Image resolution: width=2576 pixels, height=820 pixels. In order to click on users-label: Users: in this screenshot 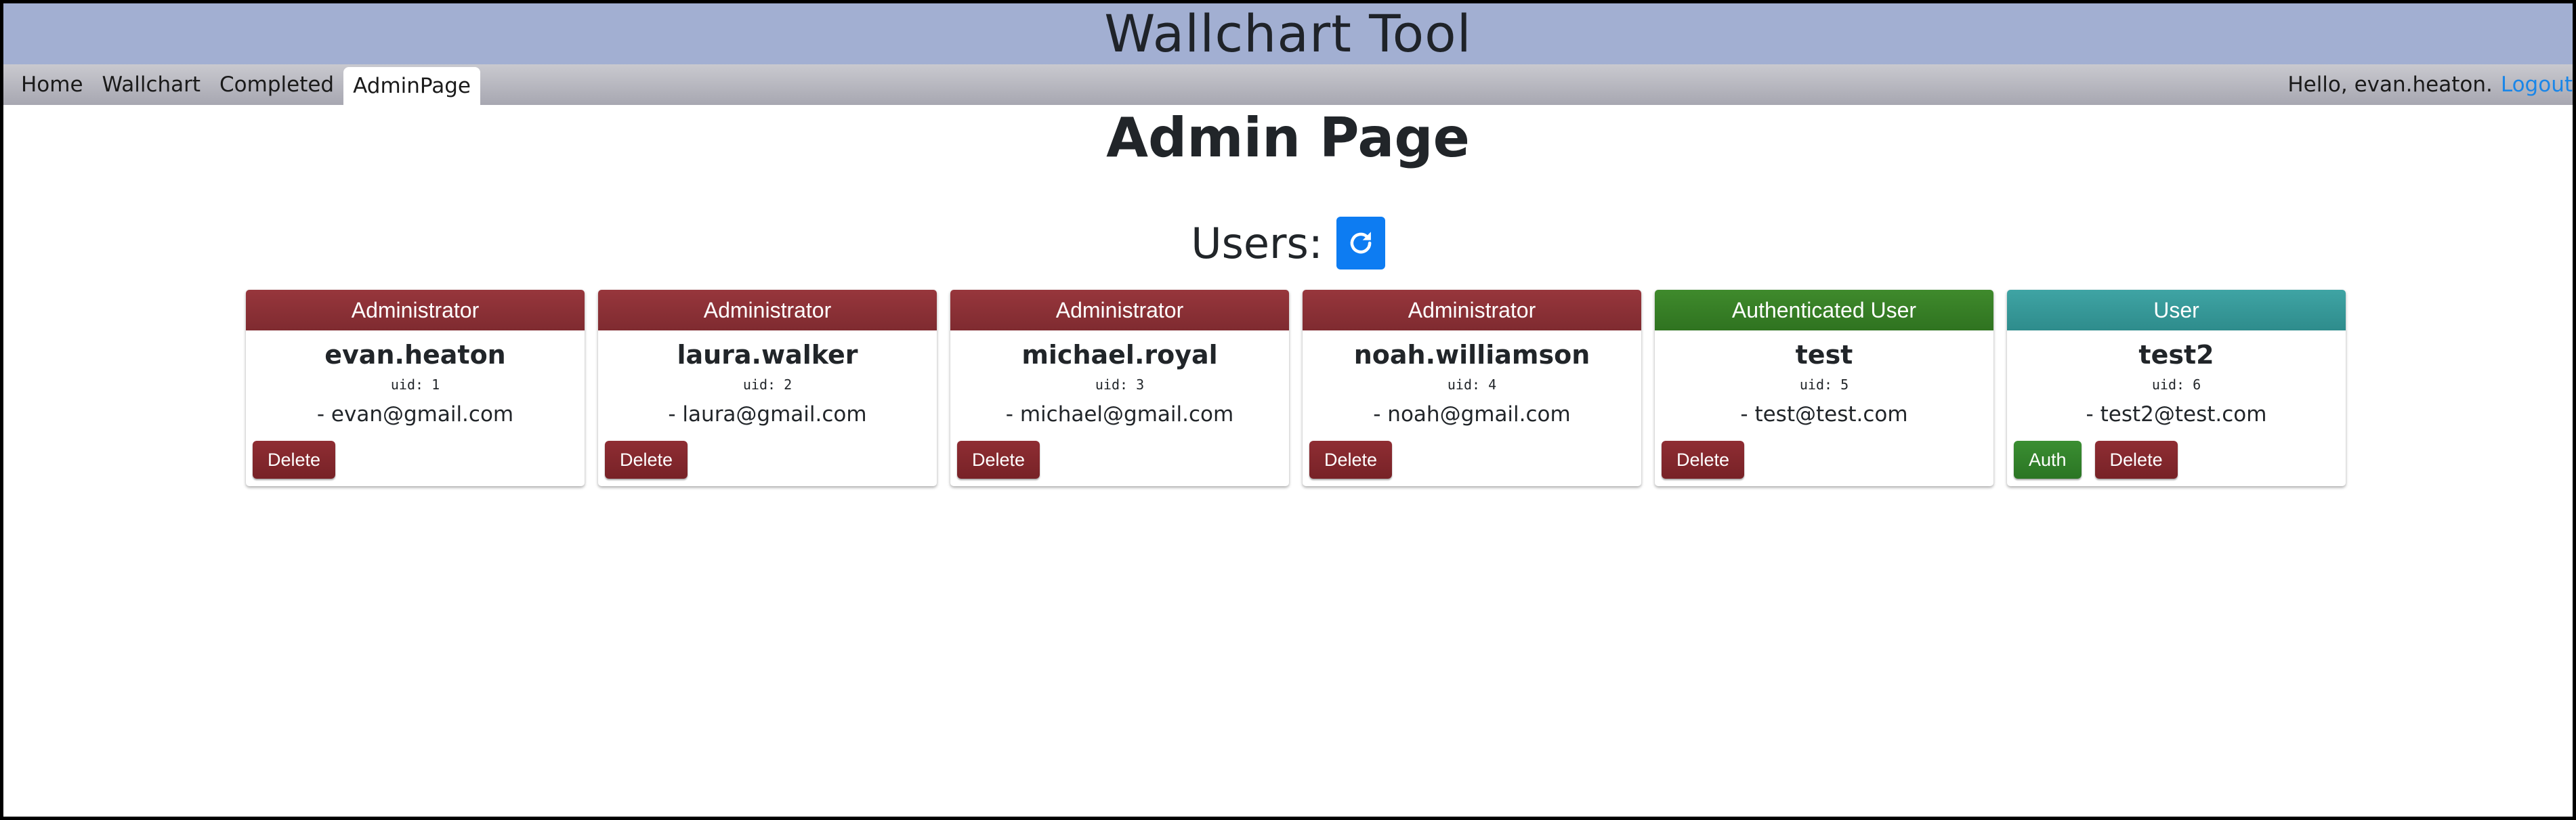, I will do `click(1257, 243)`.